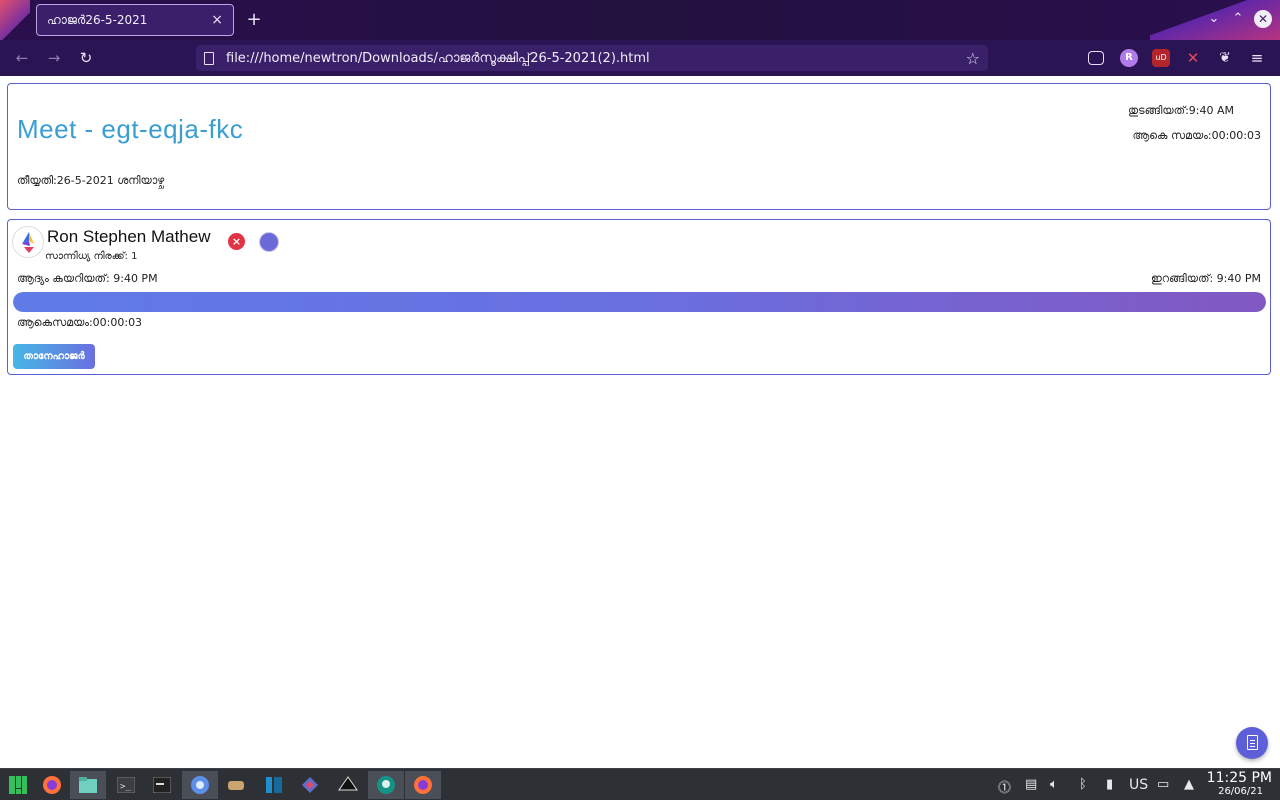 The height and width of the screenshot is (800, 1280). I want to click on meet-start-time: തുടങ്ങിയത്:9:40 AM, so click(1181, 110).